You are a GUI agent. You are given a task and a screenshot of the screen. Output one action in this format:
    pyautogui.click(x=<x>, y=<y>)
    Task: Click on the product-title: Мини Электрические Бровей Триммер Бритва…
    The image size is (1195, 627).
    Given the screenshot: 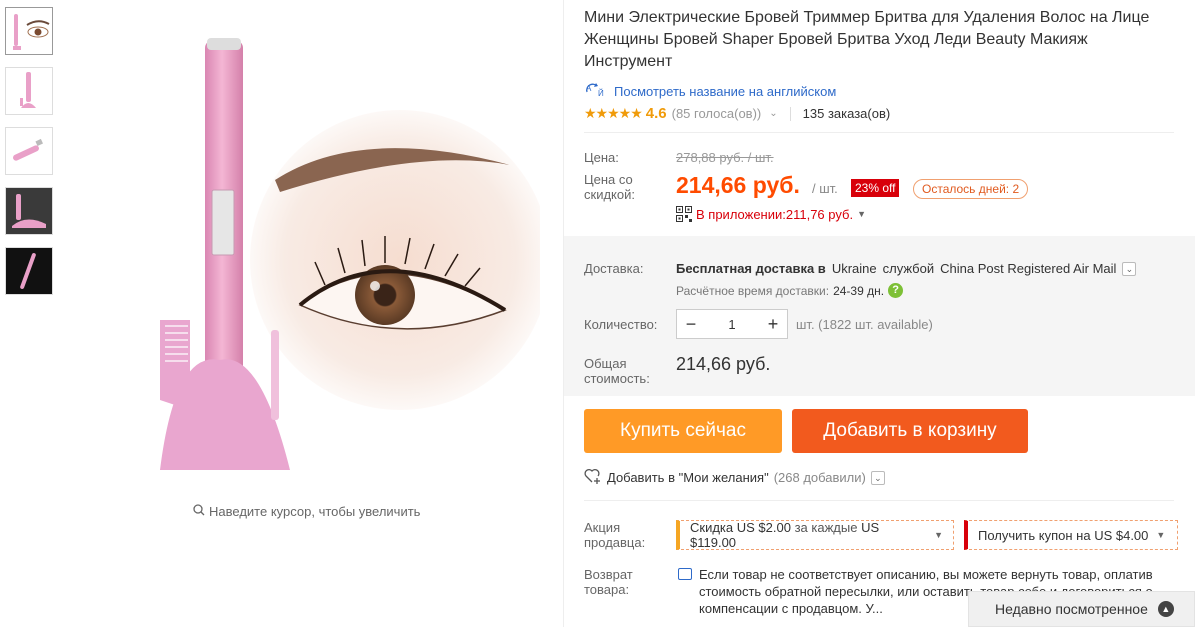 What is the action you would take?
    pyautogui.click(x=867, y=39)
    